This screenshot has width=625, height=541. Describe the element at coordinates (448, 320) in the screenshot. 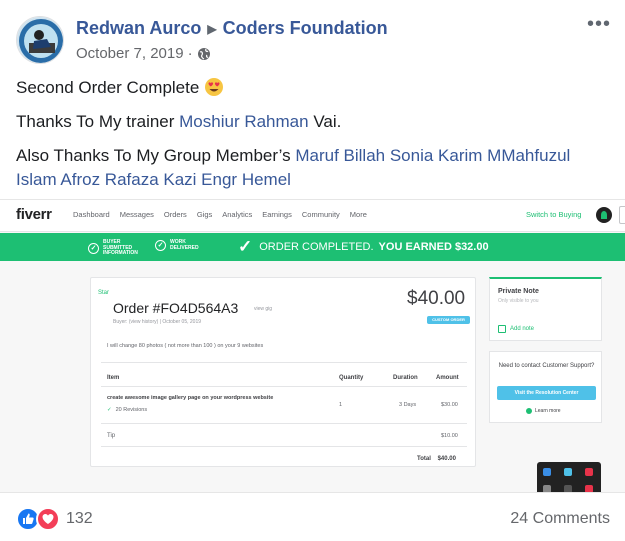

I see `custom-order-badge: CUSTOM ORDER` at that location.